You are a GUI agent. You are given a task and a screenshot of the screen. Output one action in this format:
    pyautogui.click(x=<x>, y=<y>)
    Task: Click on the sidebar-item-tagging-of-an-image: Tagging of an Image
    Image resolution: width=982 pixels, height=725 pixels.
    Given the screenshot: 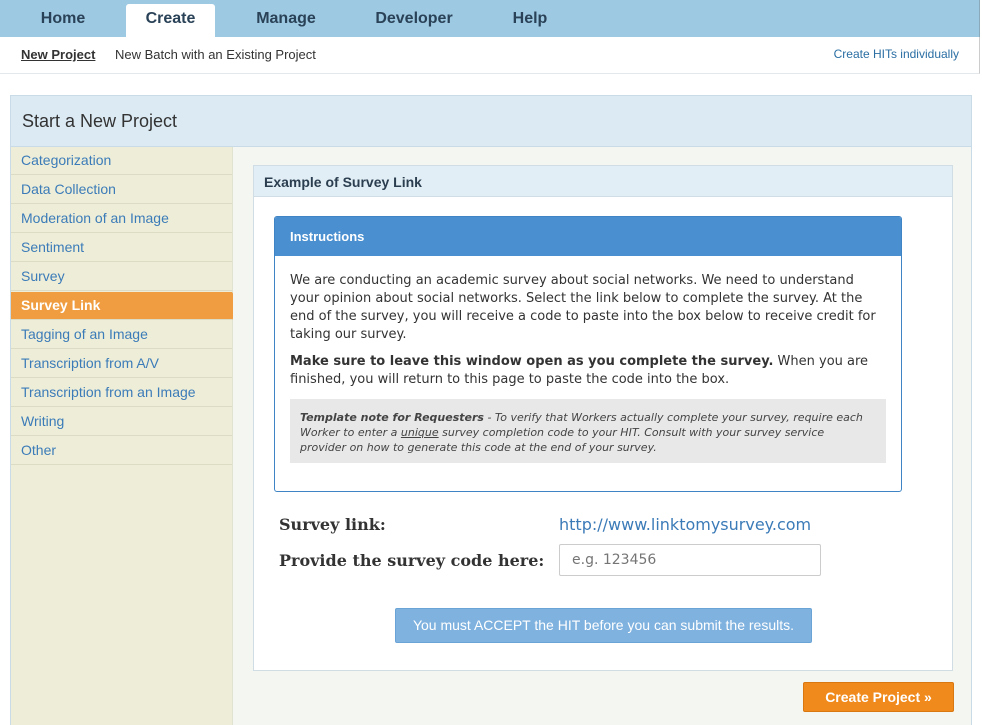 What is the action you would take?
    pyautogui.click(x=121, y=335)
    